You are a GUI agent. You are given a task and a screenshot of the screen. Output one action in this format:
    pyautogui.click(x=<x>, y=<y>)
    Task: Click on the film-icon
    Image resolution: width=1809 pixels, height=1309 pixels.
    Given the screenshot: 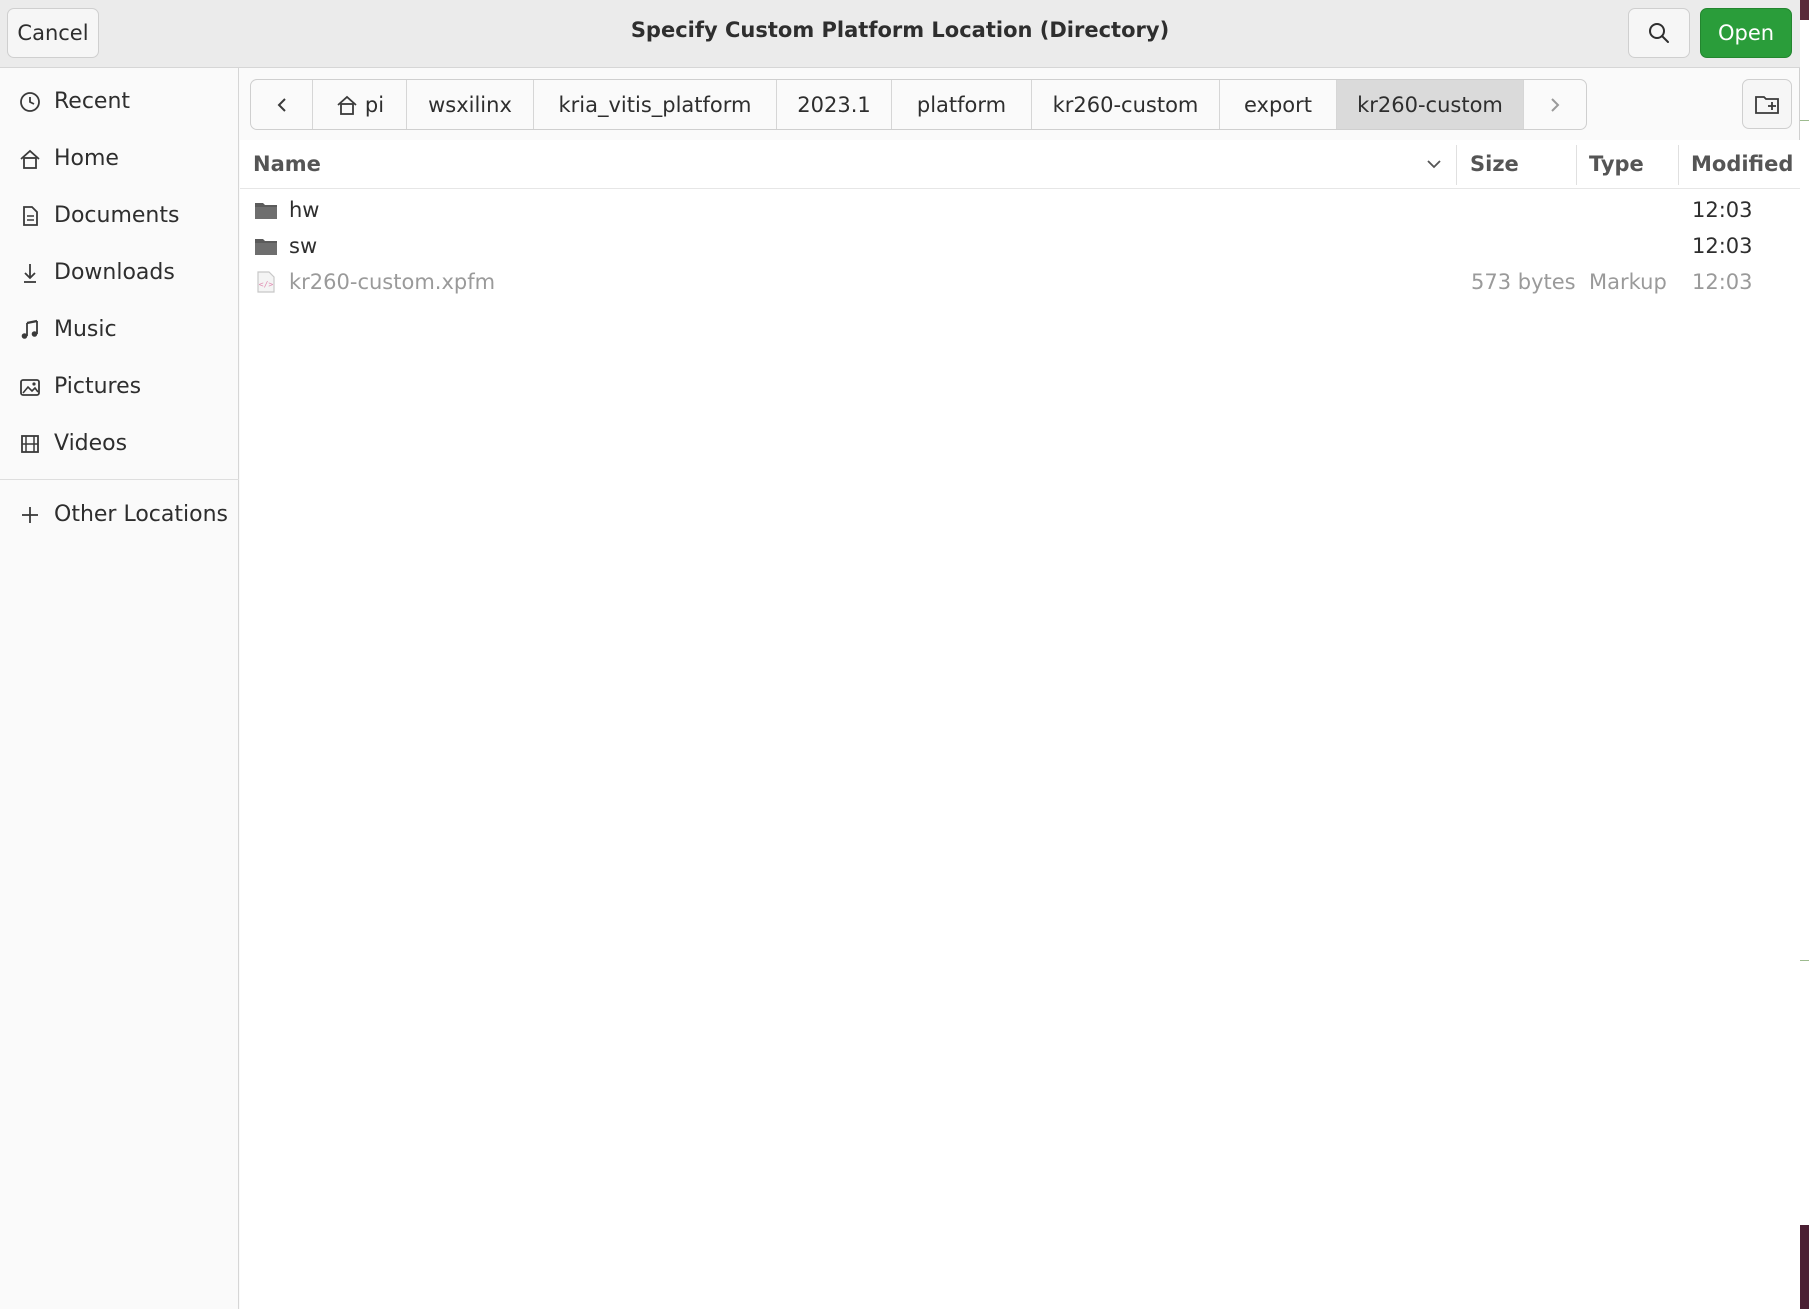 What is the action you would take?
    pyautogui.click(x=30, y=444)
    